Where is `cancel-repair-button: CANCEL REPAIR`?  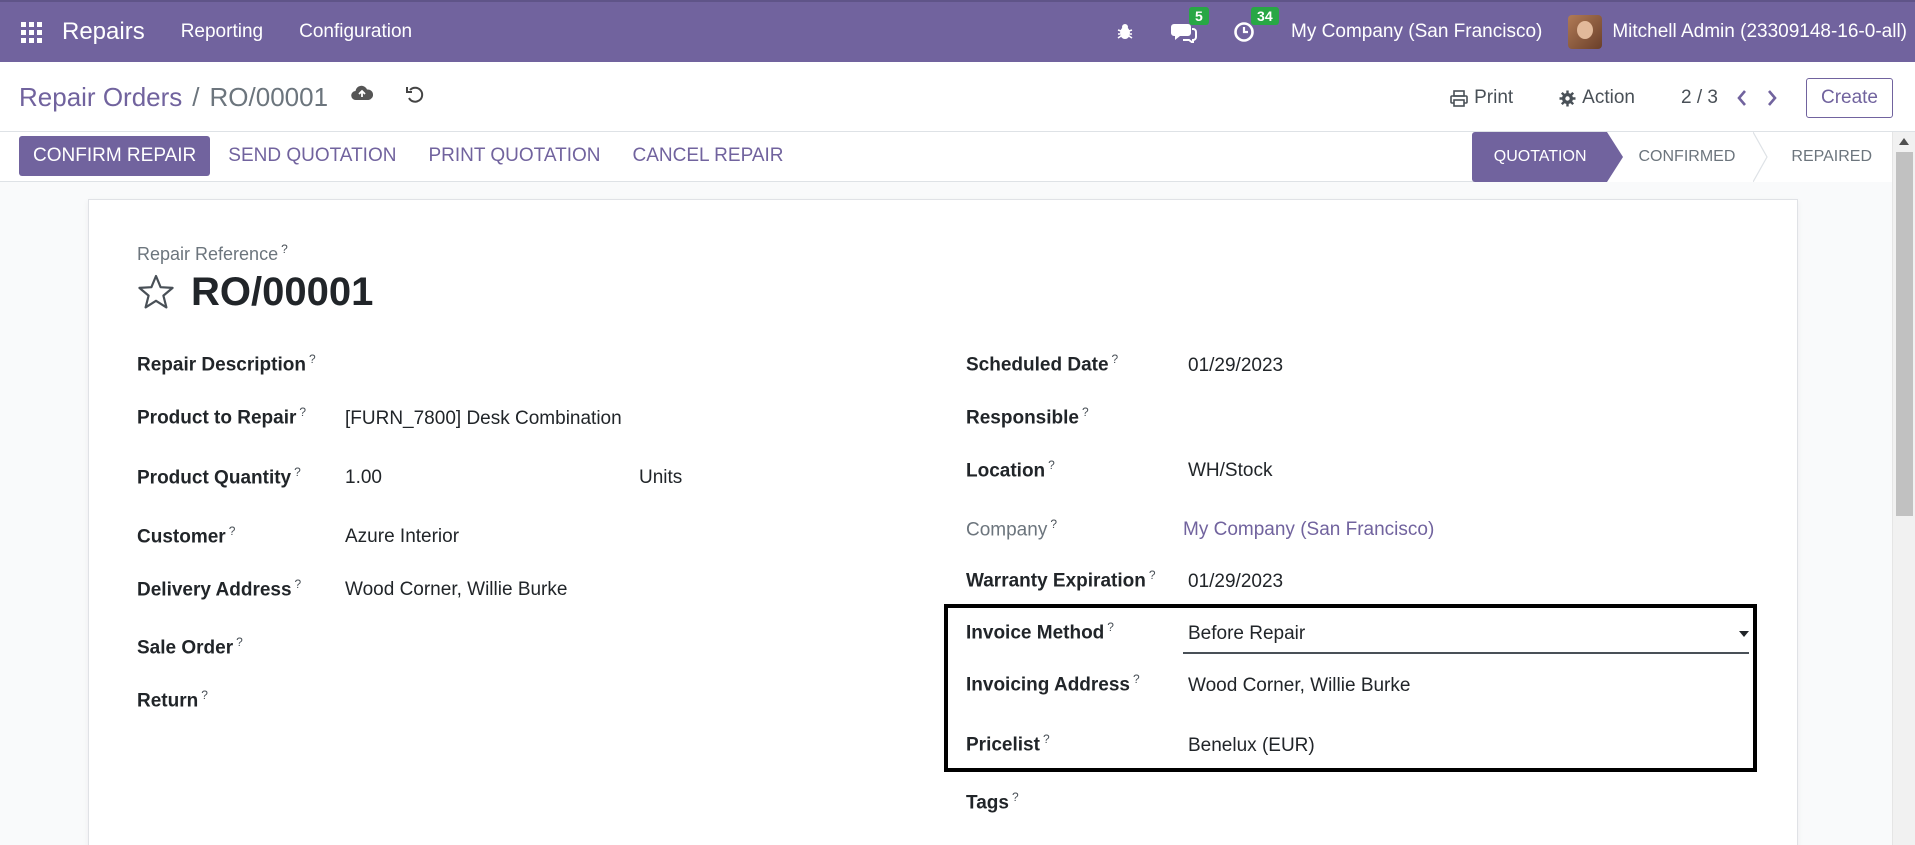
cancel-repair-button: CANCEL REPAIR is located at coordinates (708, 156).